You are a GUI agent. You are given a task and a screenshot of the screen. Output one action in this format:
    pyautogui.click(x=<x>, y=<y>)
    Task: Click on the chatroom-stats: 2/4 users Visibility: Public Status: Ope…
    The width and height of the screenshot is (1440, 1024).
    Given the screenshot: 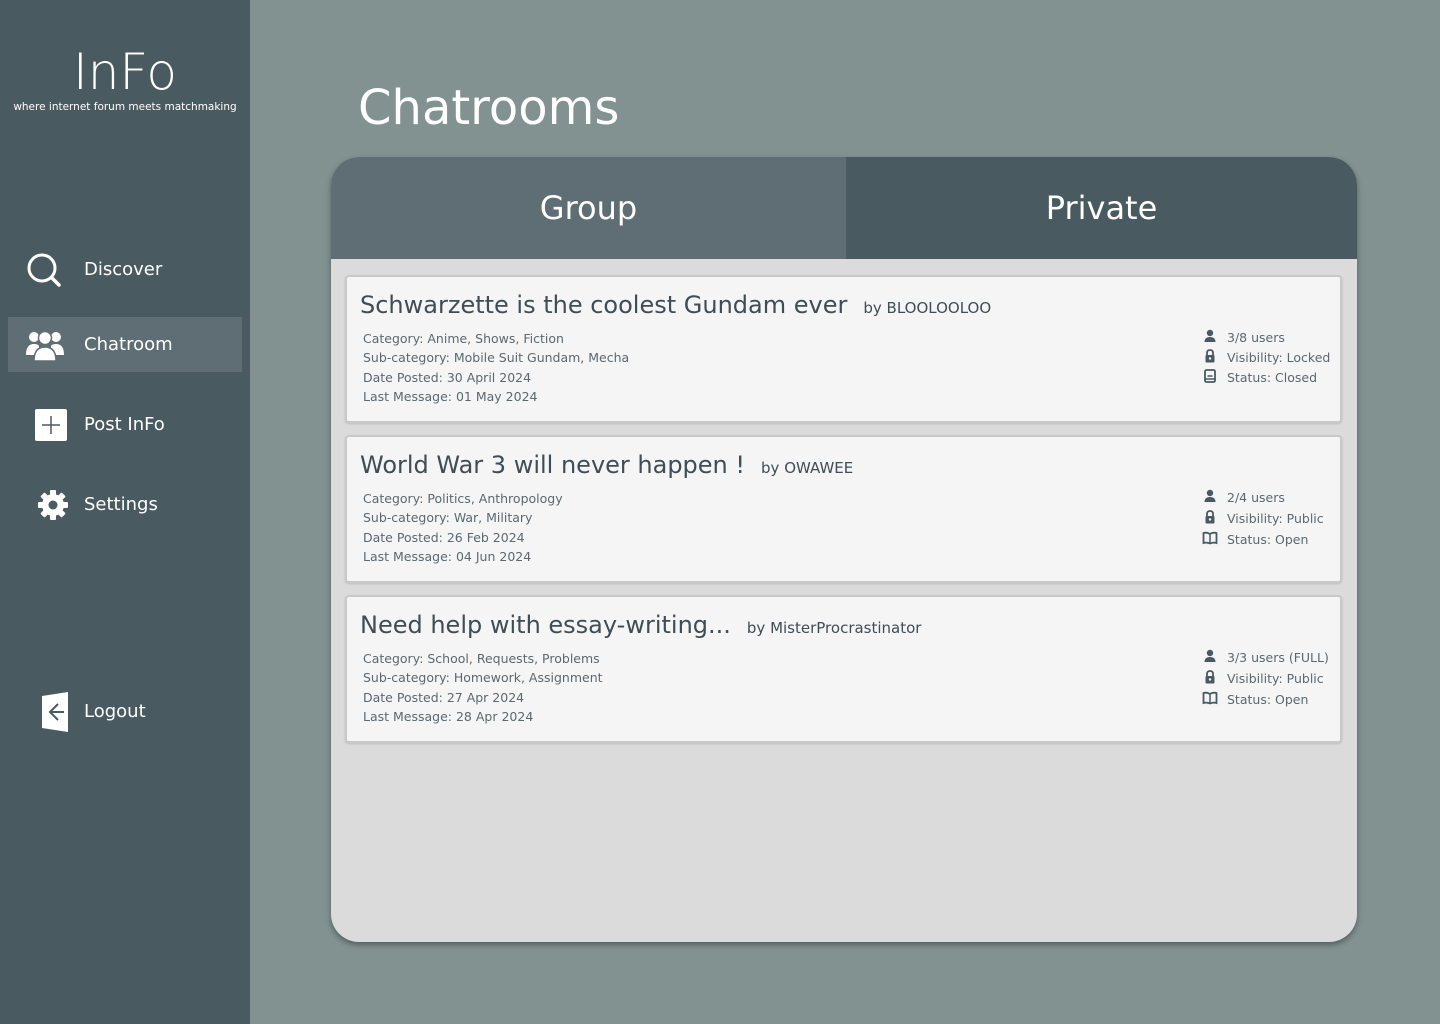 What is the action you would take?
    pyautogui.click(x=1263, y=518)
    